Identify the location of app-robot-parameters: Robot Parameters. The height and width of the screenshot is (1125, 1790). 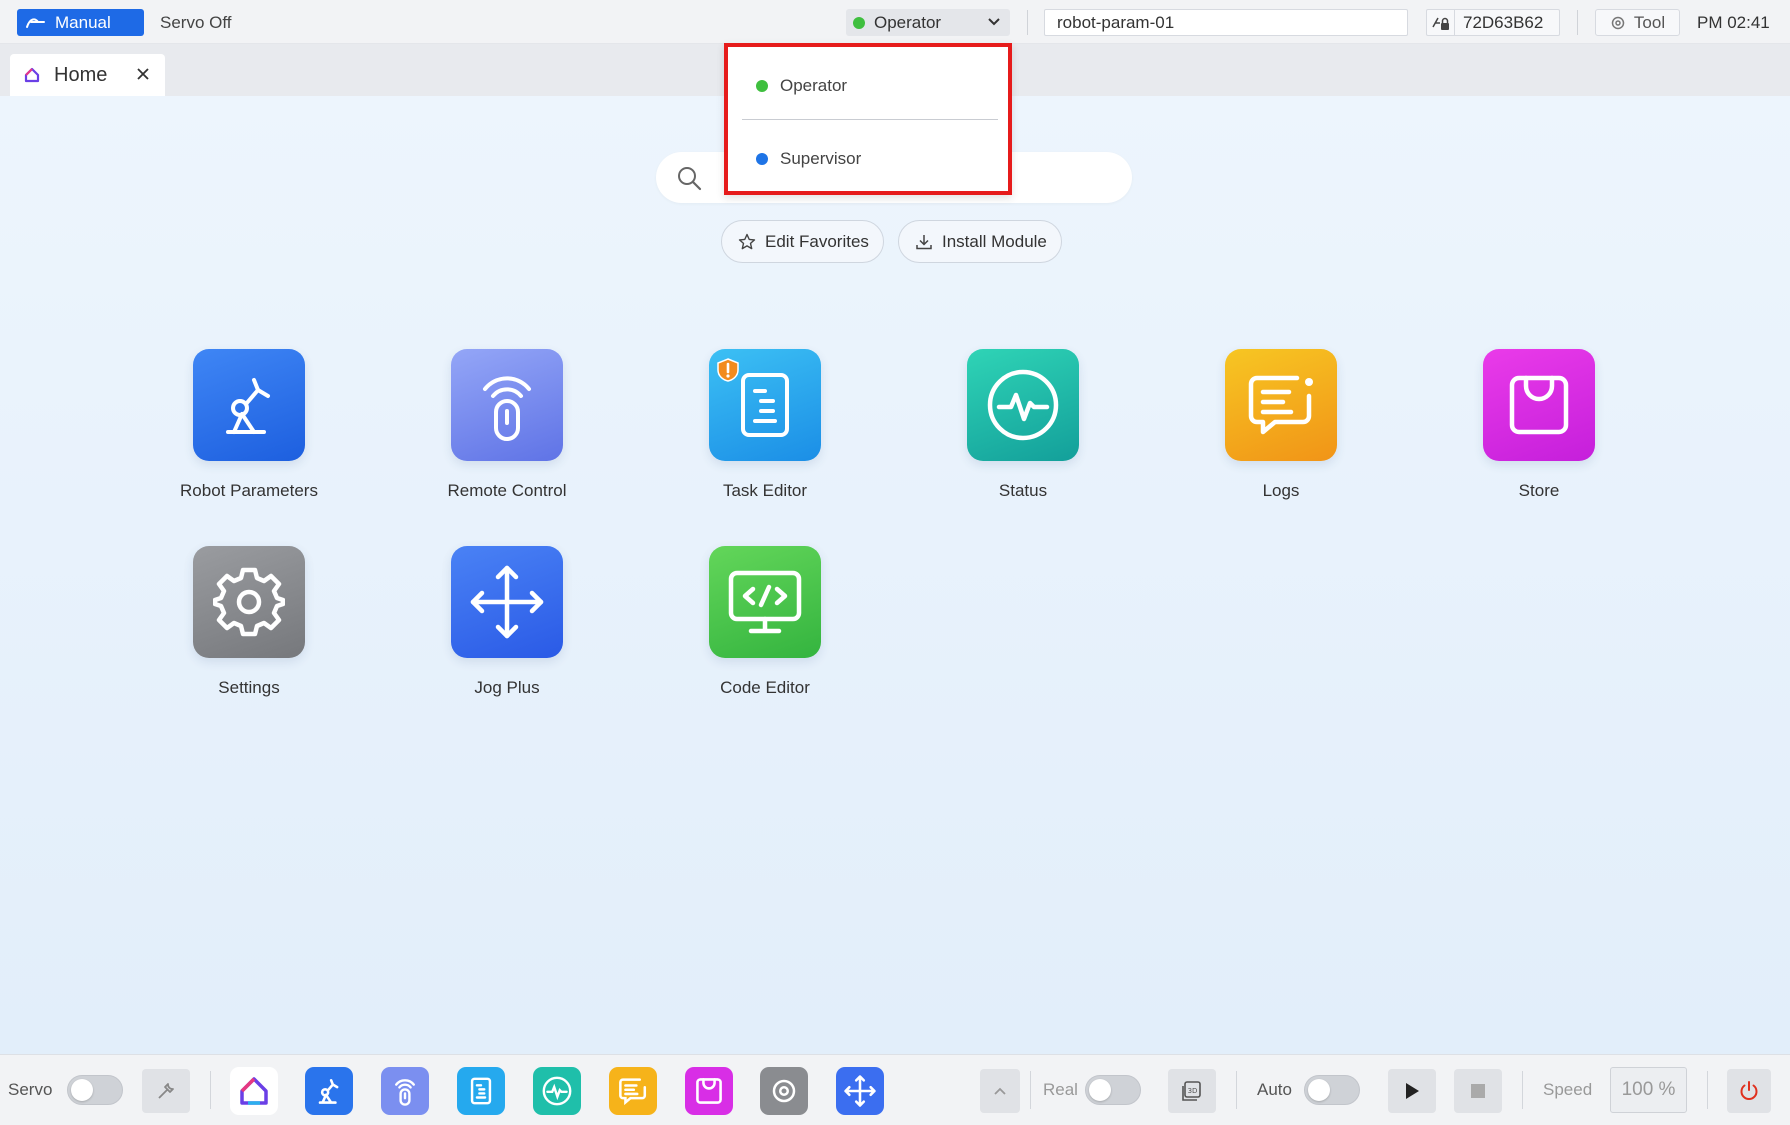
(249, 425).